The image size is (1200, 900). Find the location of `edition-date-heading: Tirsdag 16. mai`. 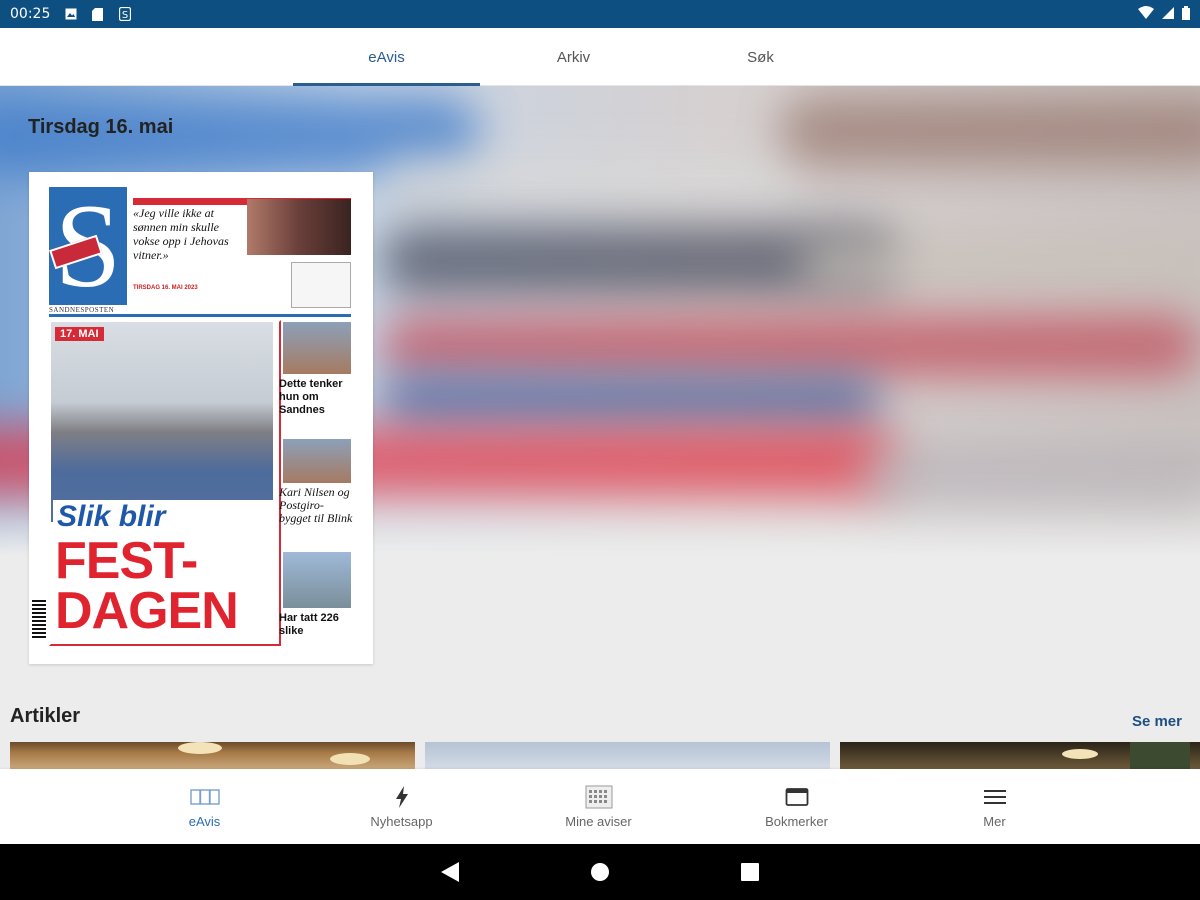

edition-date-heading: Tirsdag 16. mai is located at coordinates (101, 127).